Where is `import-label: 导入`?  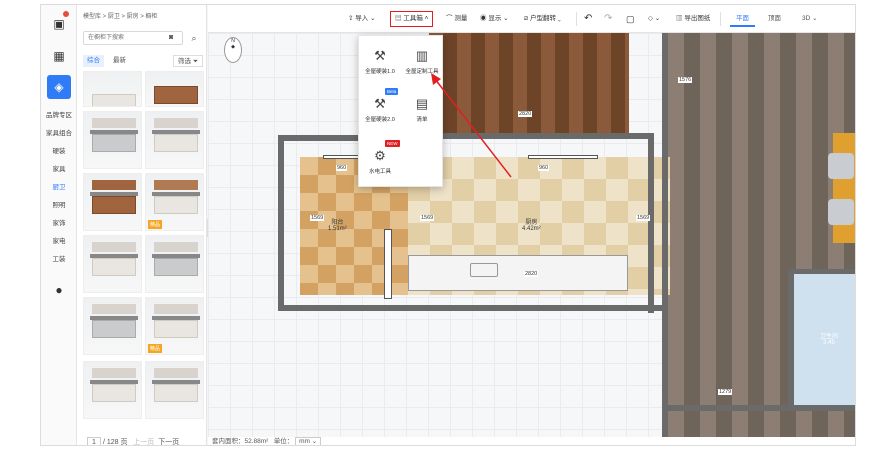 import-label: 导入 is located at coordinates (362, 18).